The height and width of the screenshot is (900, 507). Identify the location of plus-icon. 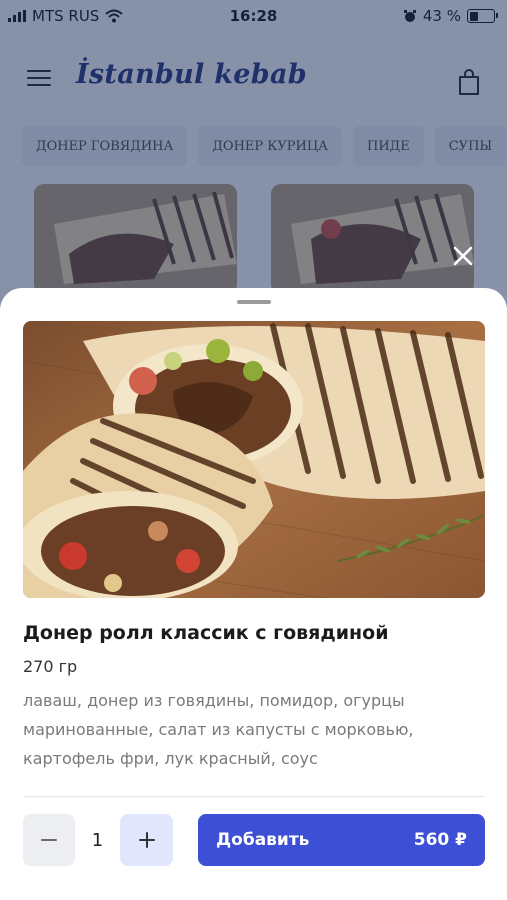
(146, 840).